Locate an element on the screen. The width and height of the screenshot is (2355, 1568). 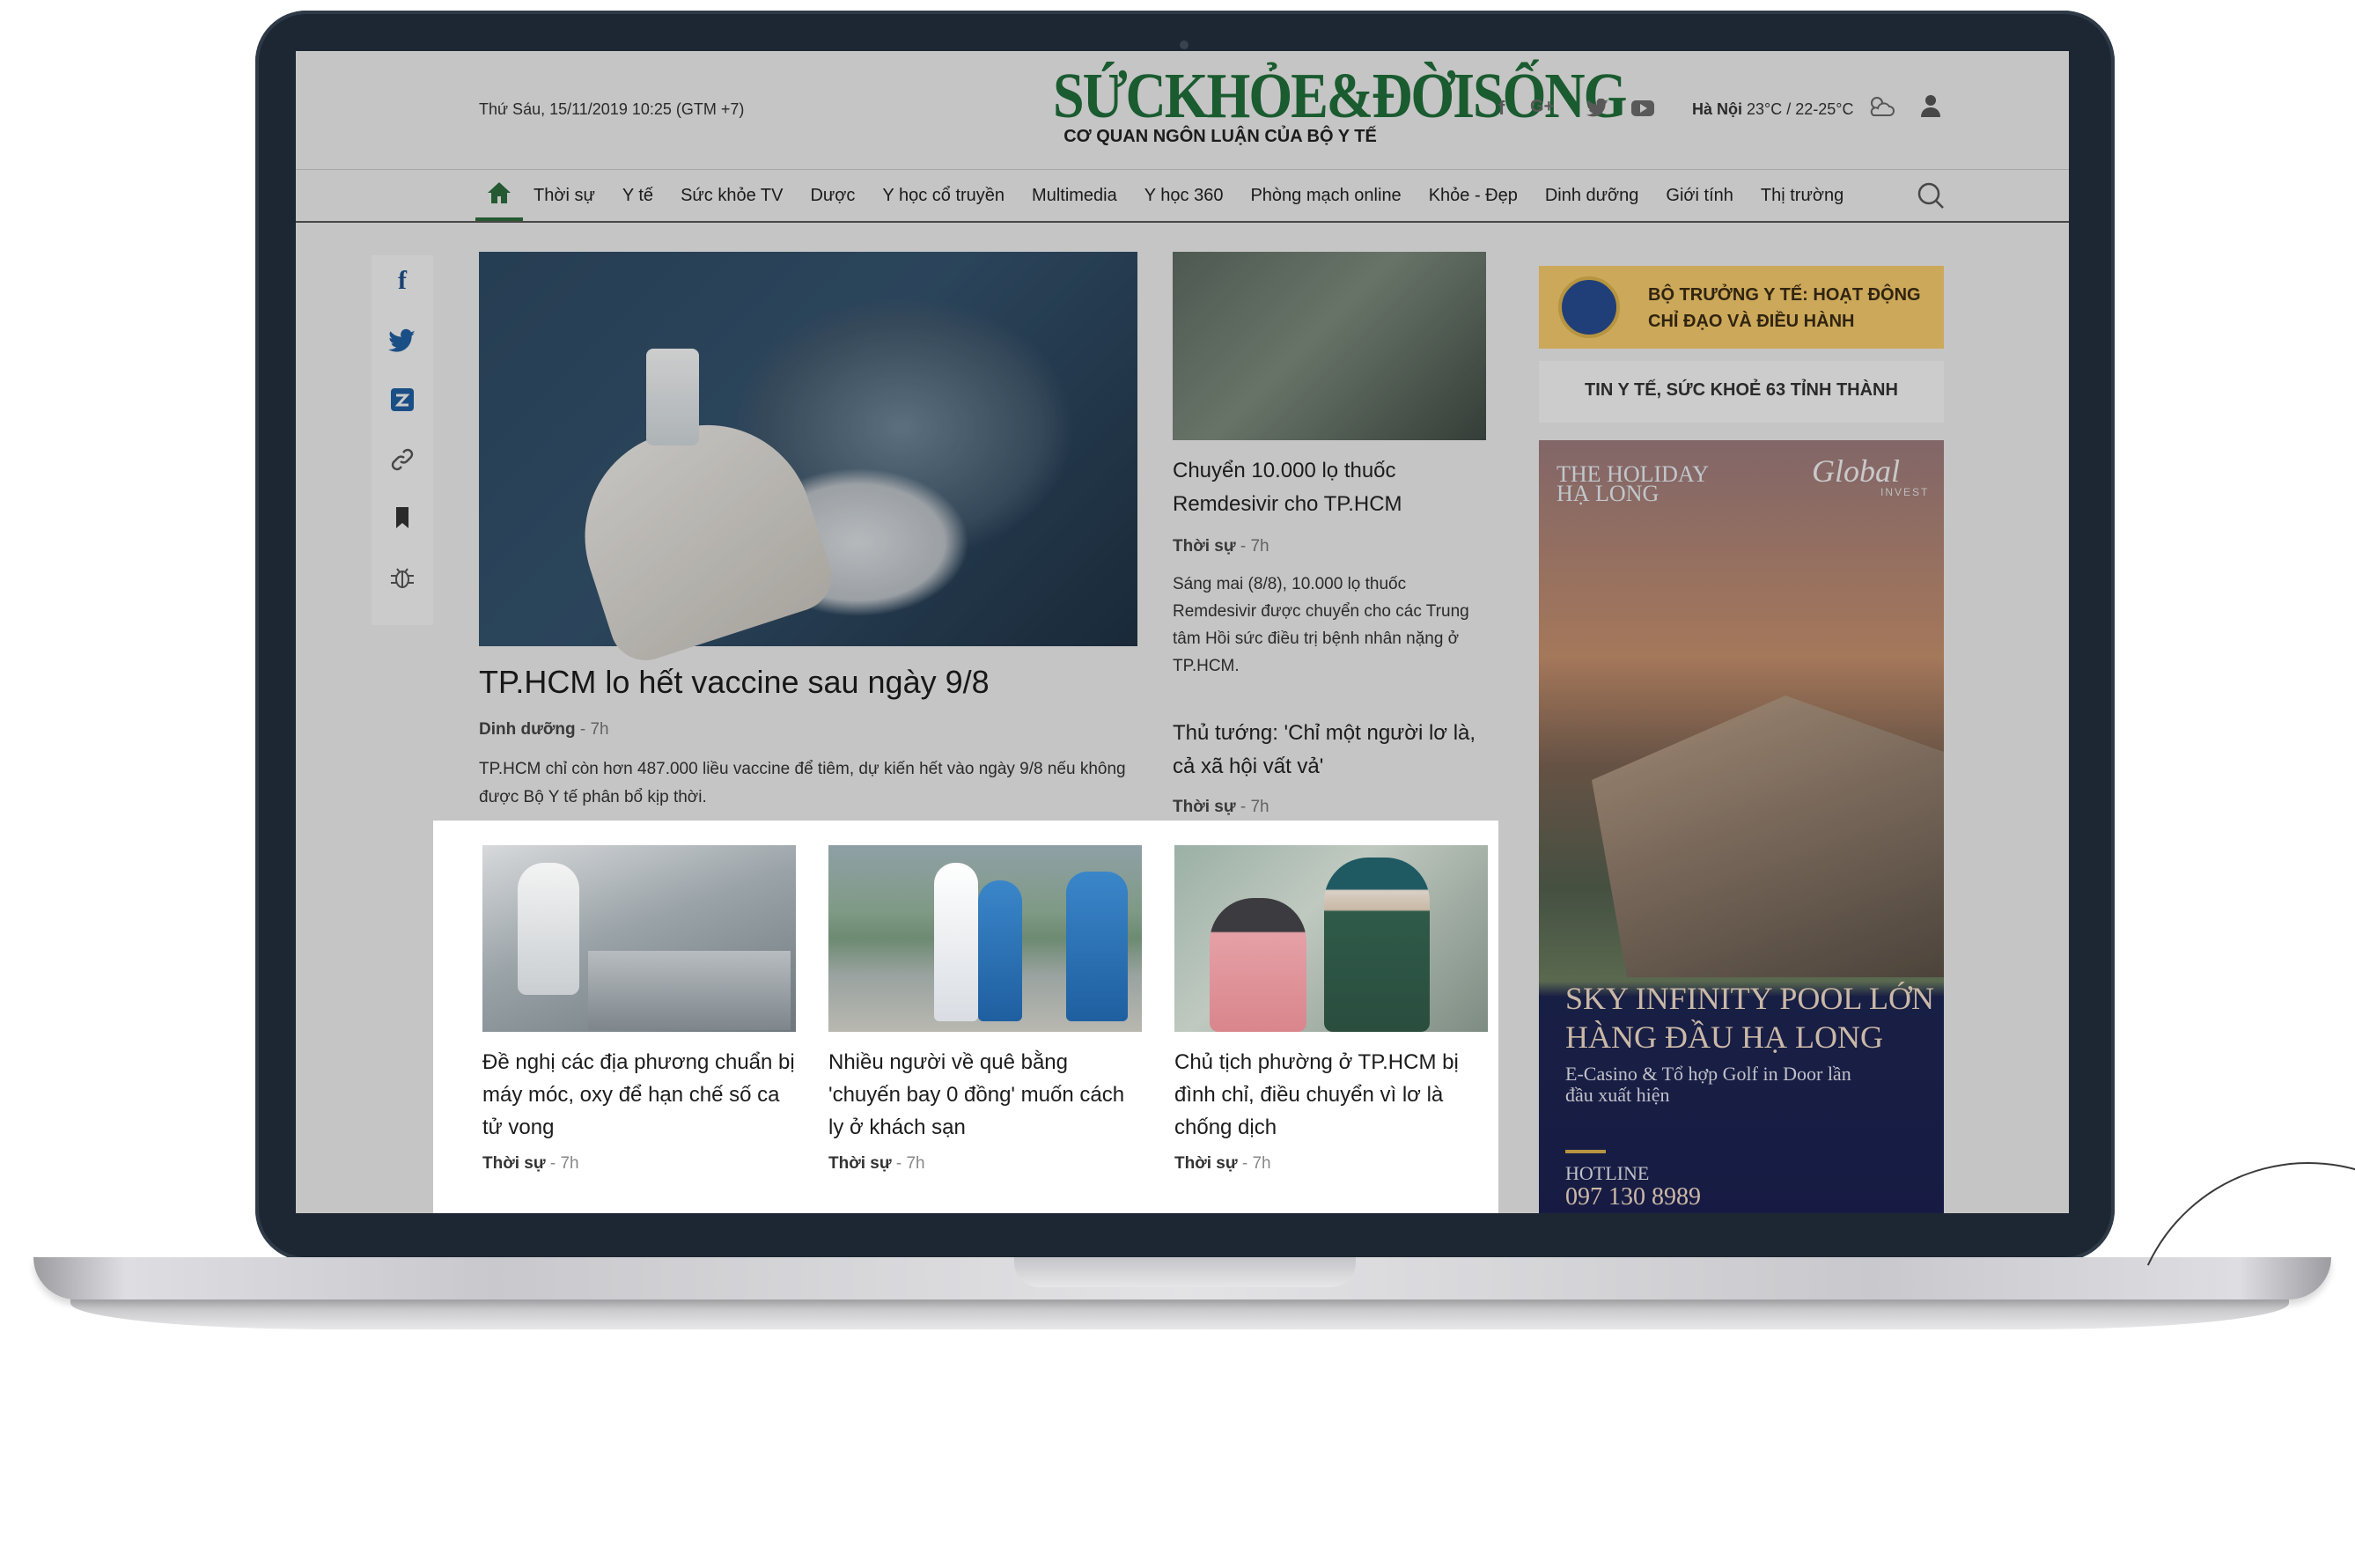
facebook-share-icon: f is located at coordinates (402, 280).